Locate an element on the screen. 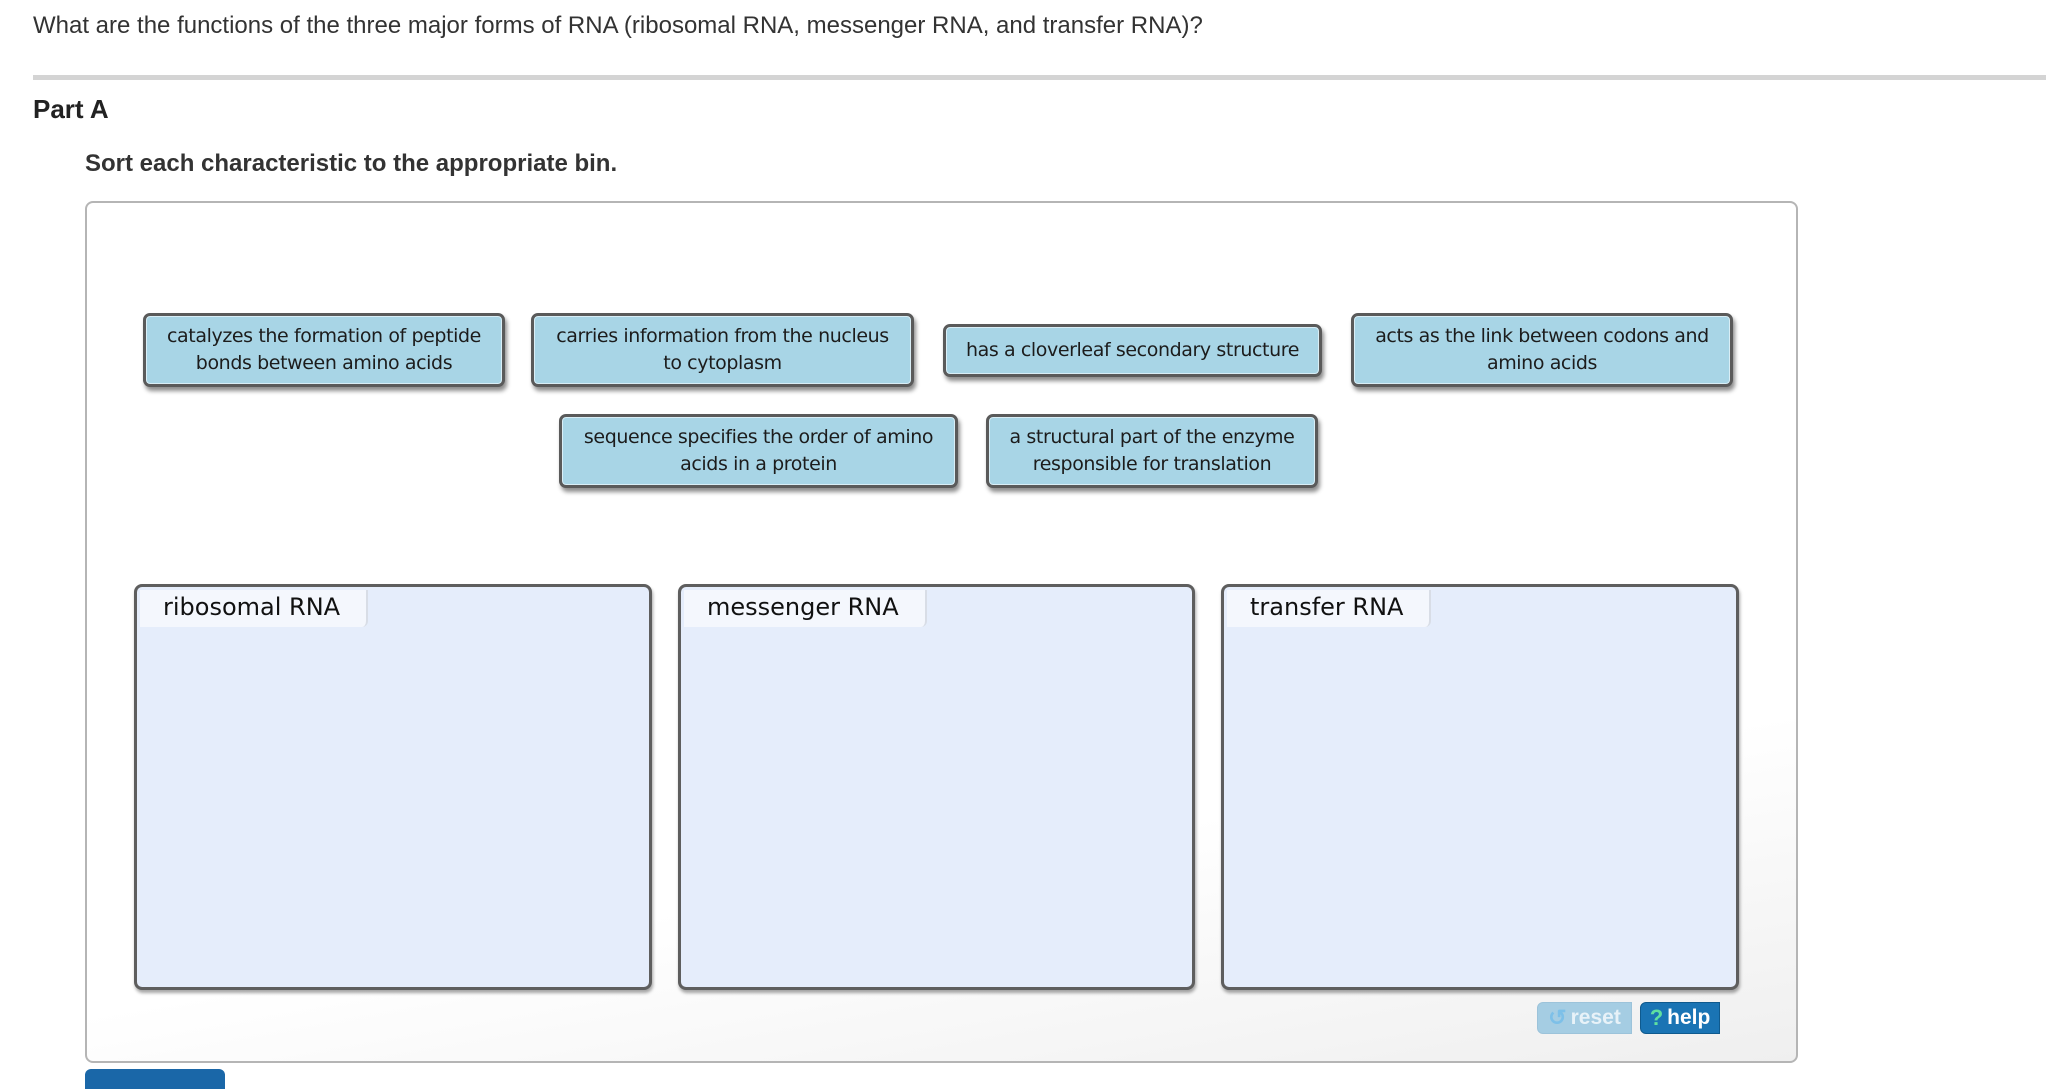 This screenshot has height=1089, width=2046. tile-text: a structural part of the enzyme is located at coordinates (1152, 437).